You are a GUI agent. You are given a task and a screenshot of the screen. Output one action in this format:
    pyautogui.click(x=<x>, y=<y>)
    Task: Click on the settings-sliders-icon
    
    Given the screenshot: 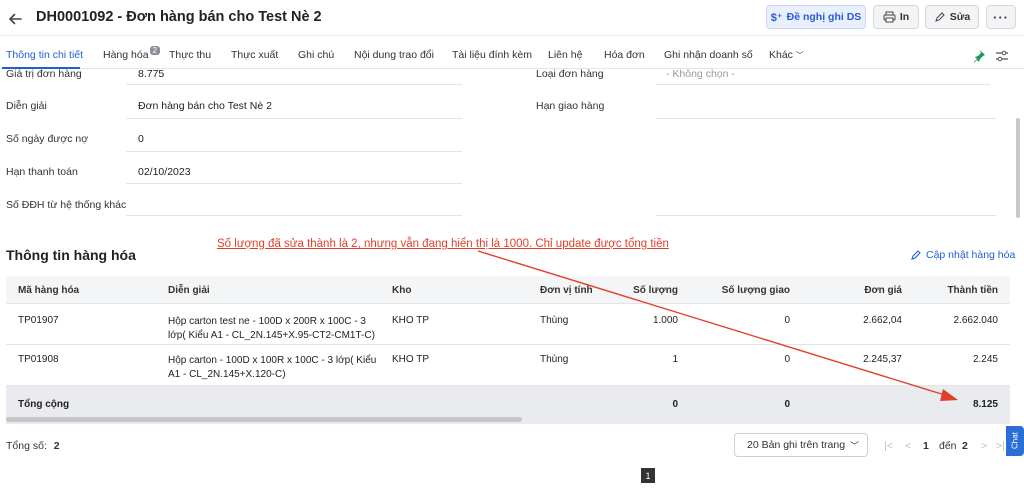 What is the action you would take?
    pyautogui.click(x=1002, y=56)
    